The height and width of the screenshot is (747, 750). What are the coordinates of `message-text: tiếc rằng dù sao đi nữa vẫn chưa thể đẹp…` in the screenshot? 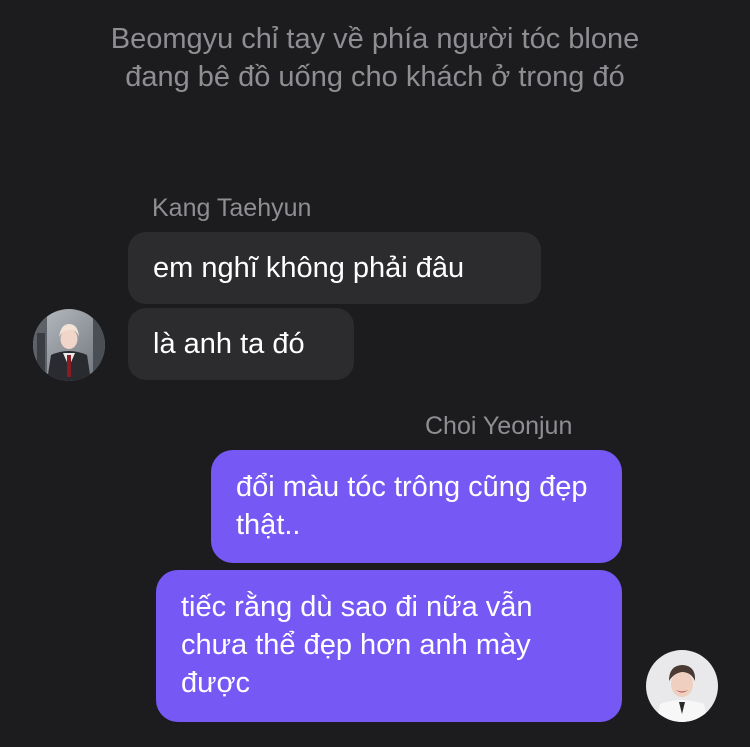 It's located at (357, 645).